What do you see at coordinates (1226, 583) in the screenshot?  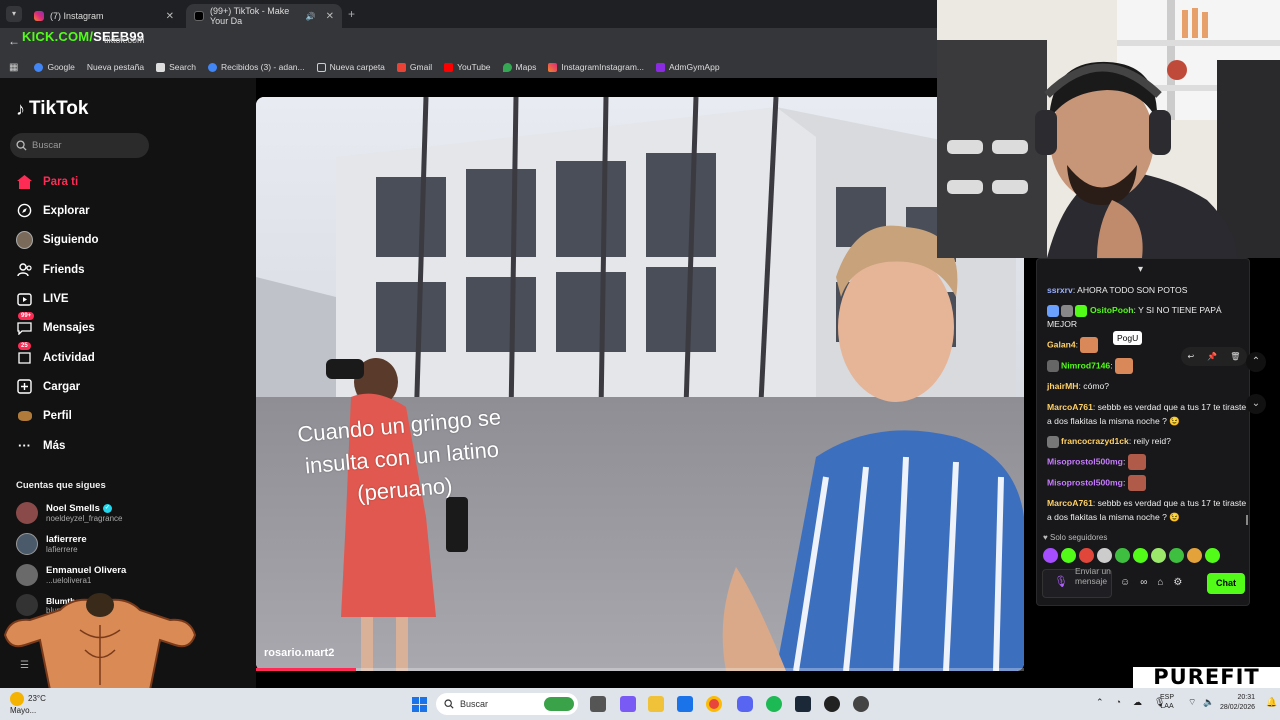 I see `send-chat-button: Chat` at bounding box center [1226, 583].